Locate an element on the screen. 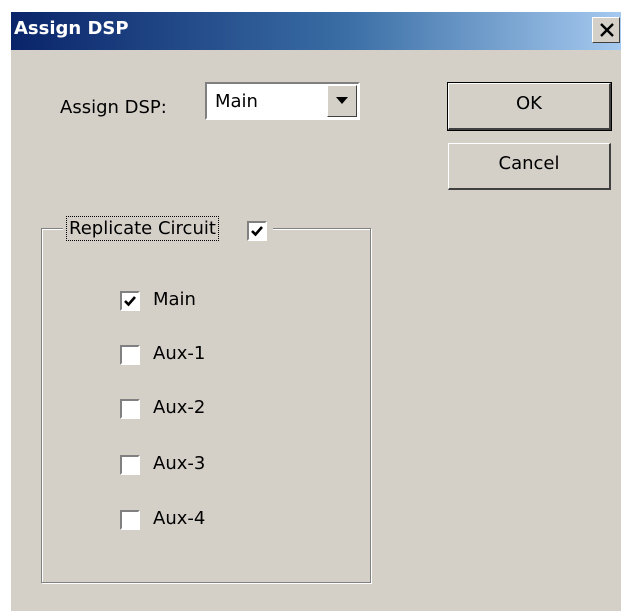  close-icon is located at coordinates (607, 30).